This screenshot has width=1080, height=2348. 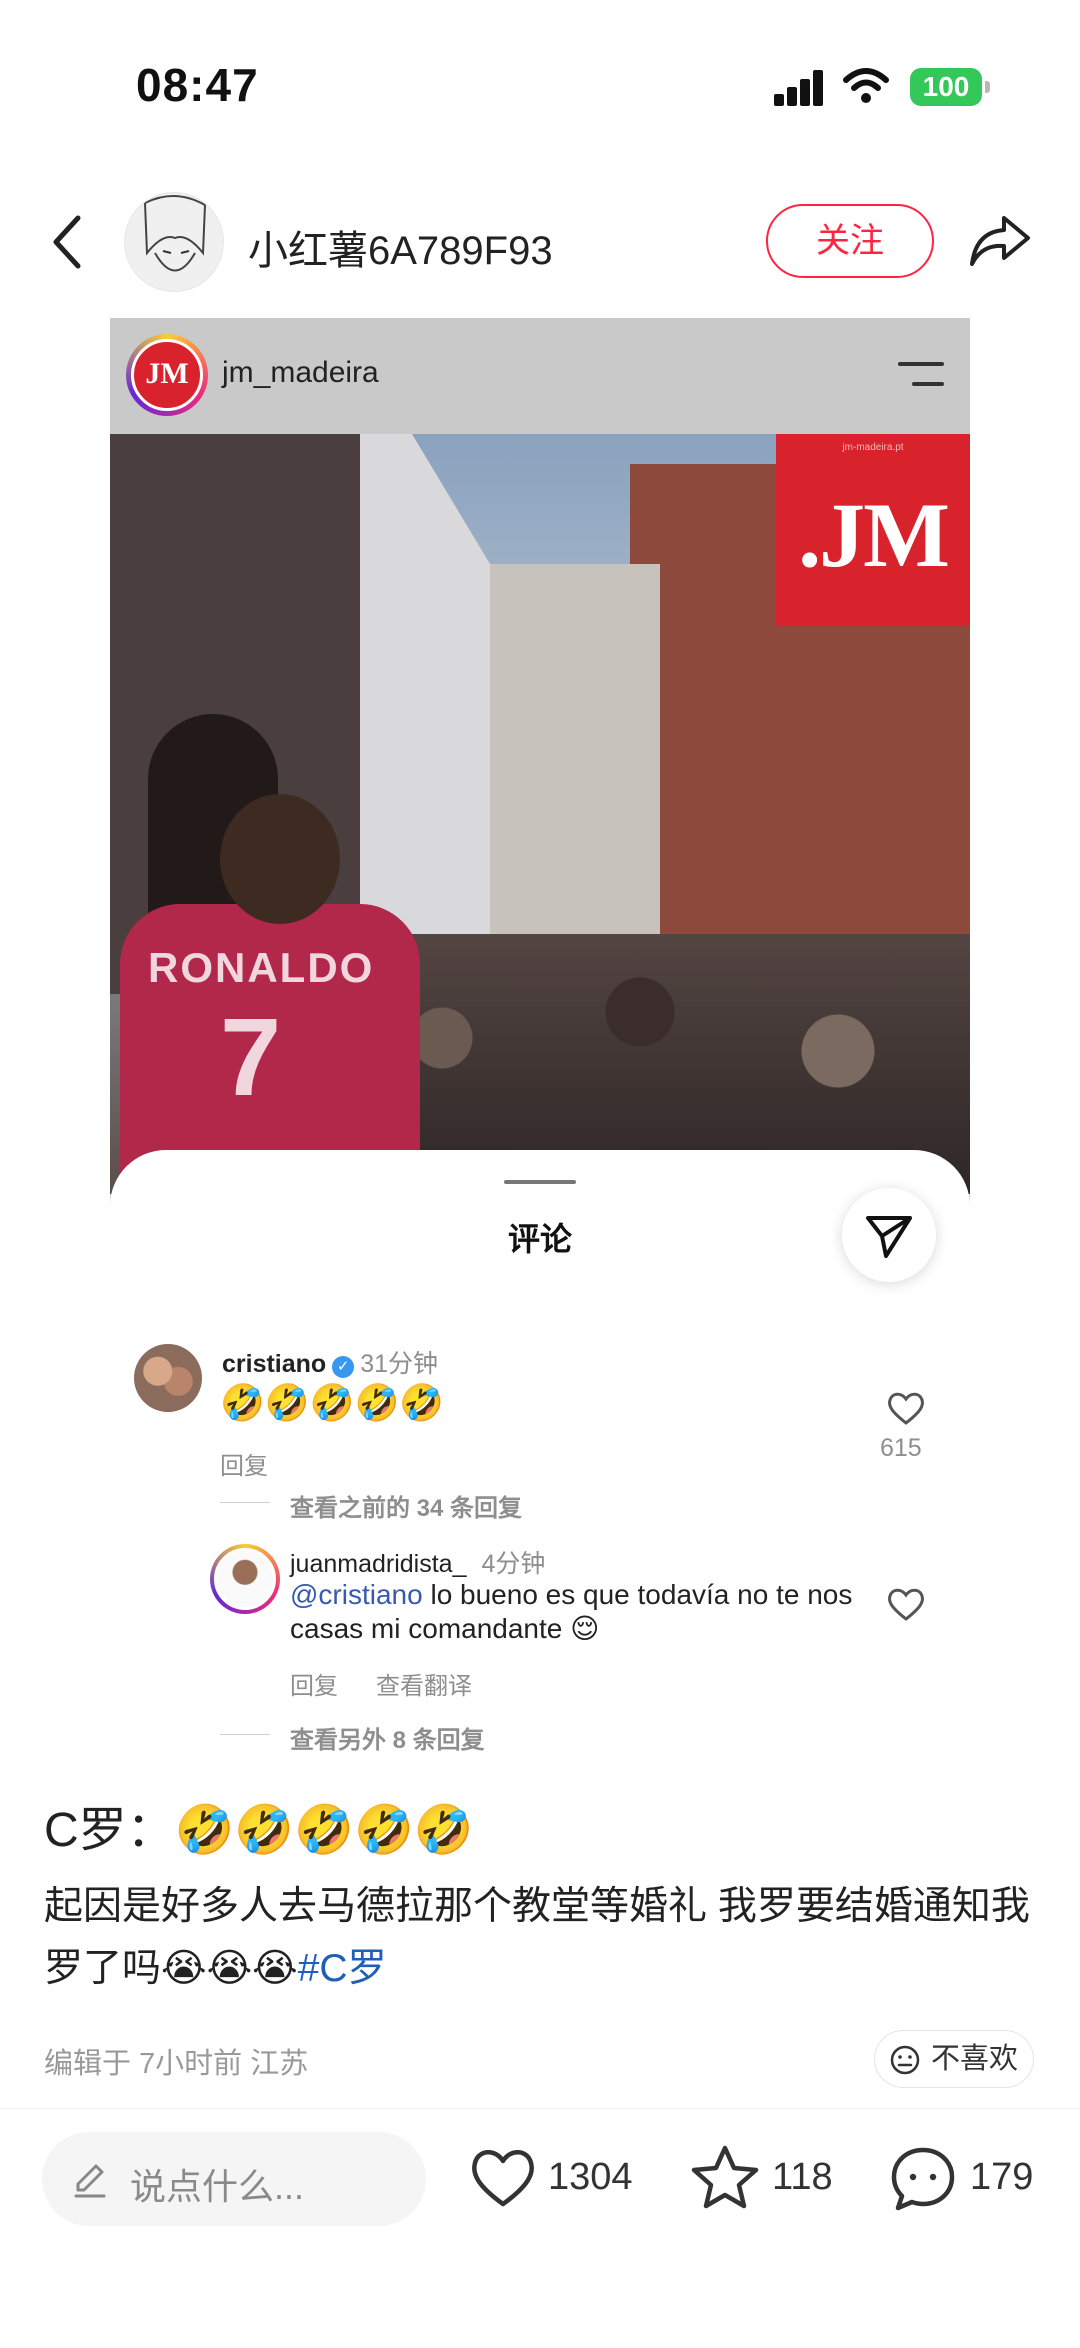 I want to click on bottom-action-bar: 说点什么... 1304 118 179, so click(x=540, y=2229).